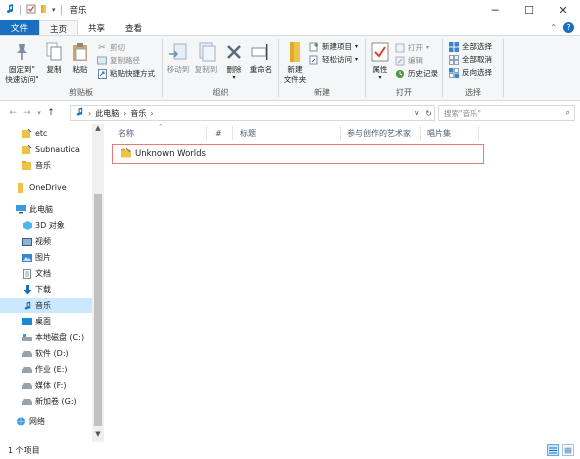  What do you see at coordinates (46, 385) in the screenshot?
I see `nav-item-drive-f: 媒体 (F:)` at bounding box center [46, 385].